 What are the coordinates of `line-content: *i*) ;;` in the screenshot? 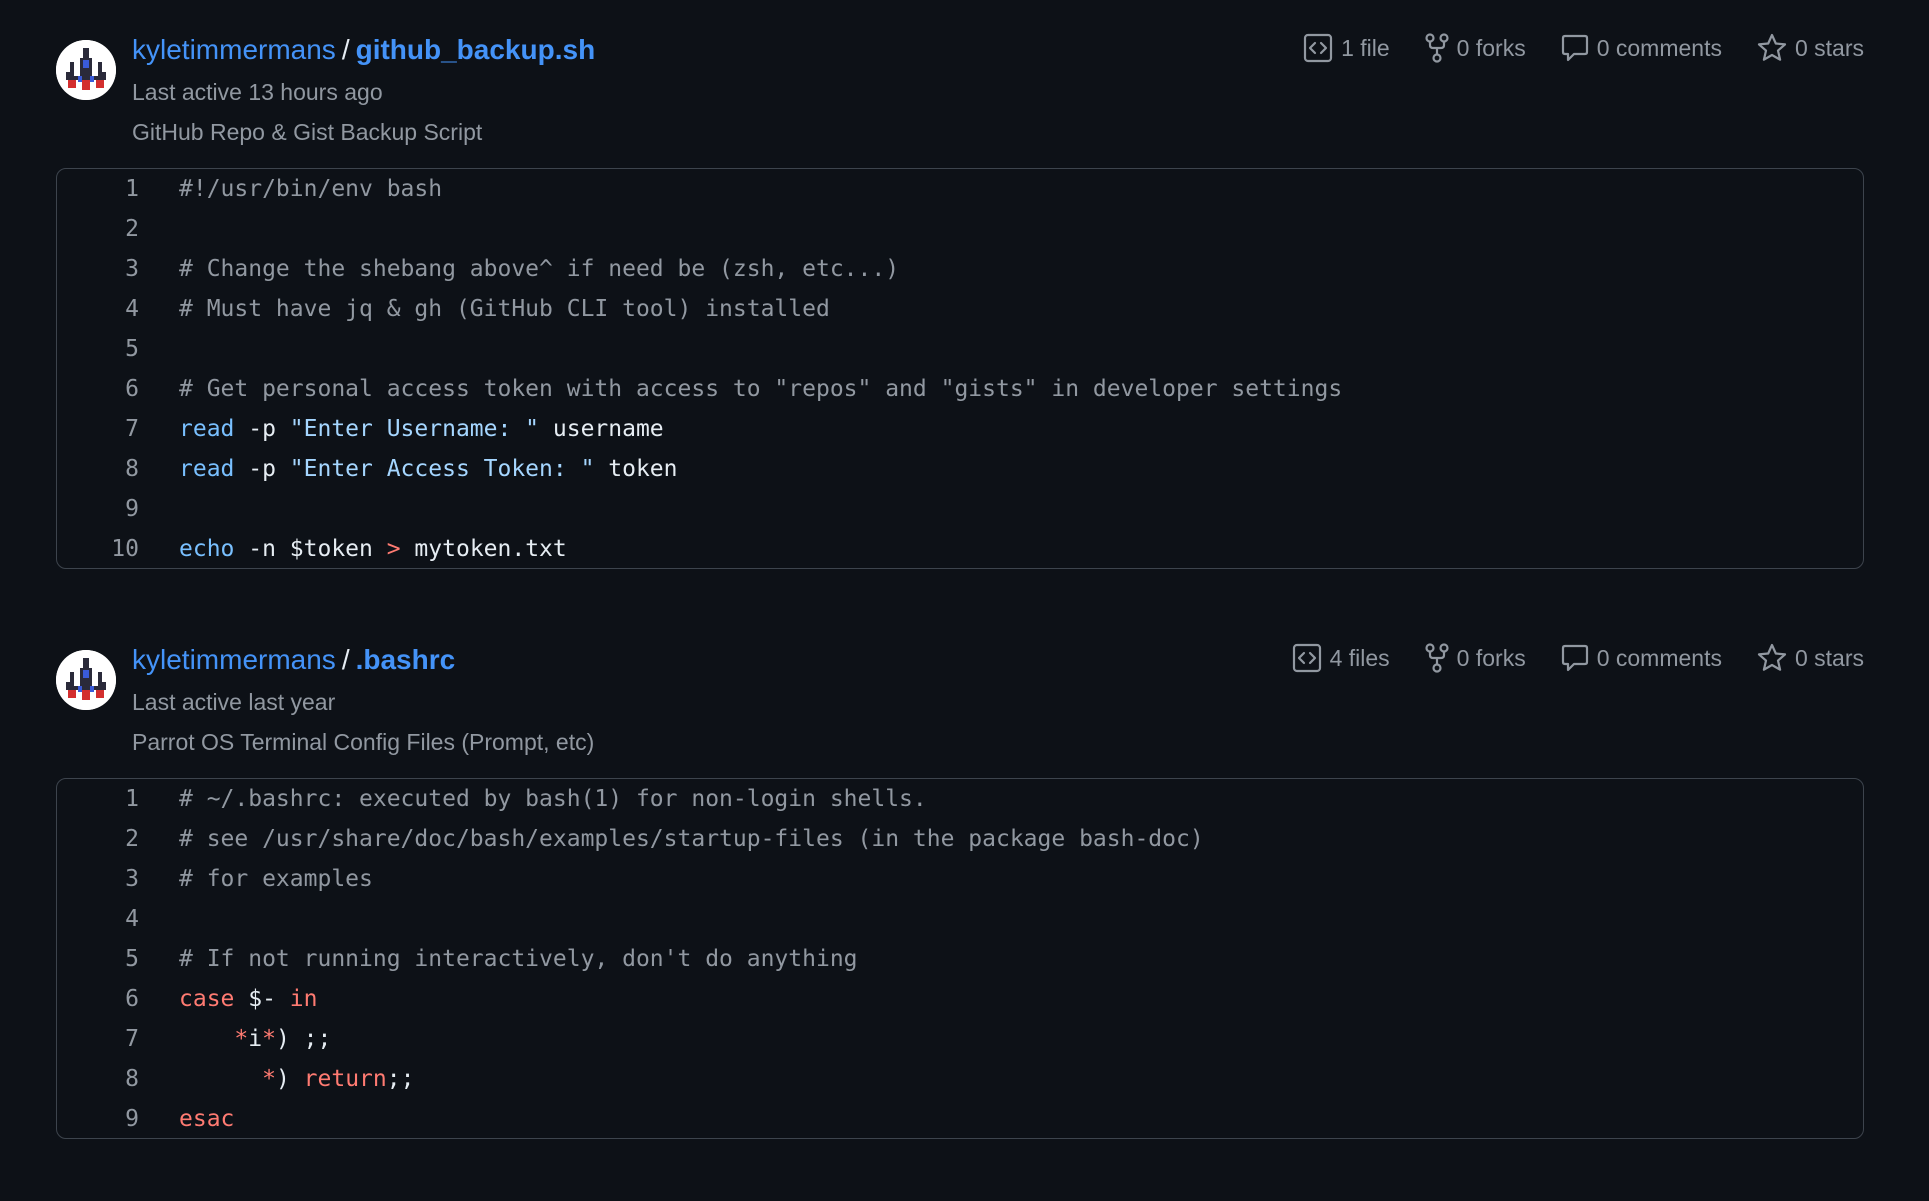 It's located at (235, 1039).